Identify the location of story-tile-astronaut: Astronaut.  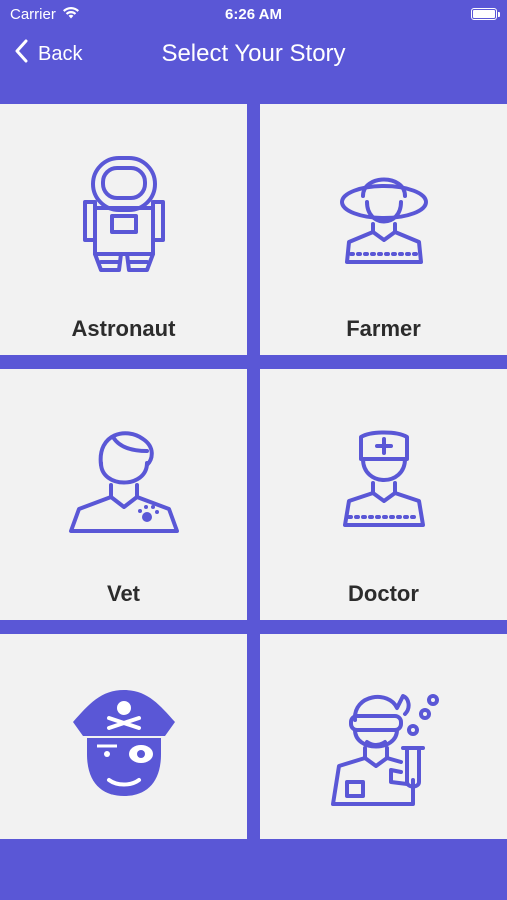
(123, 229).